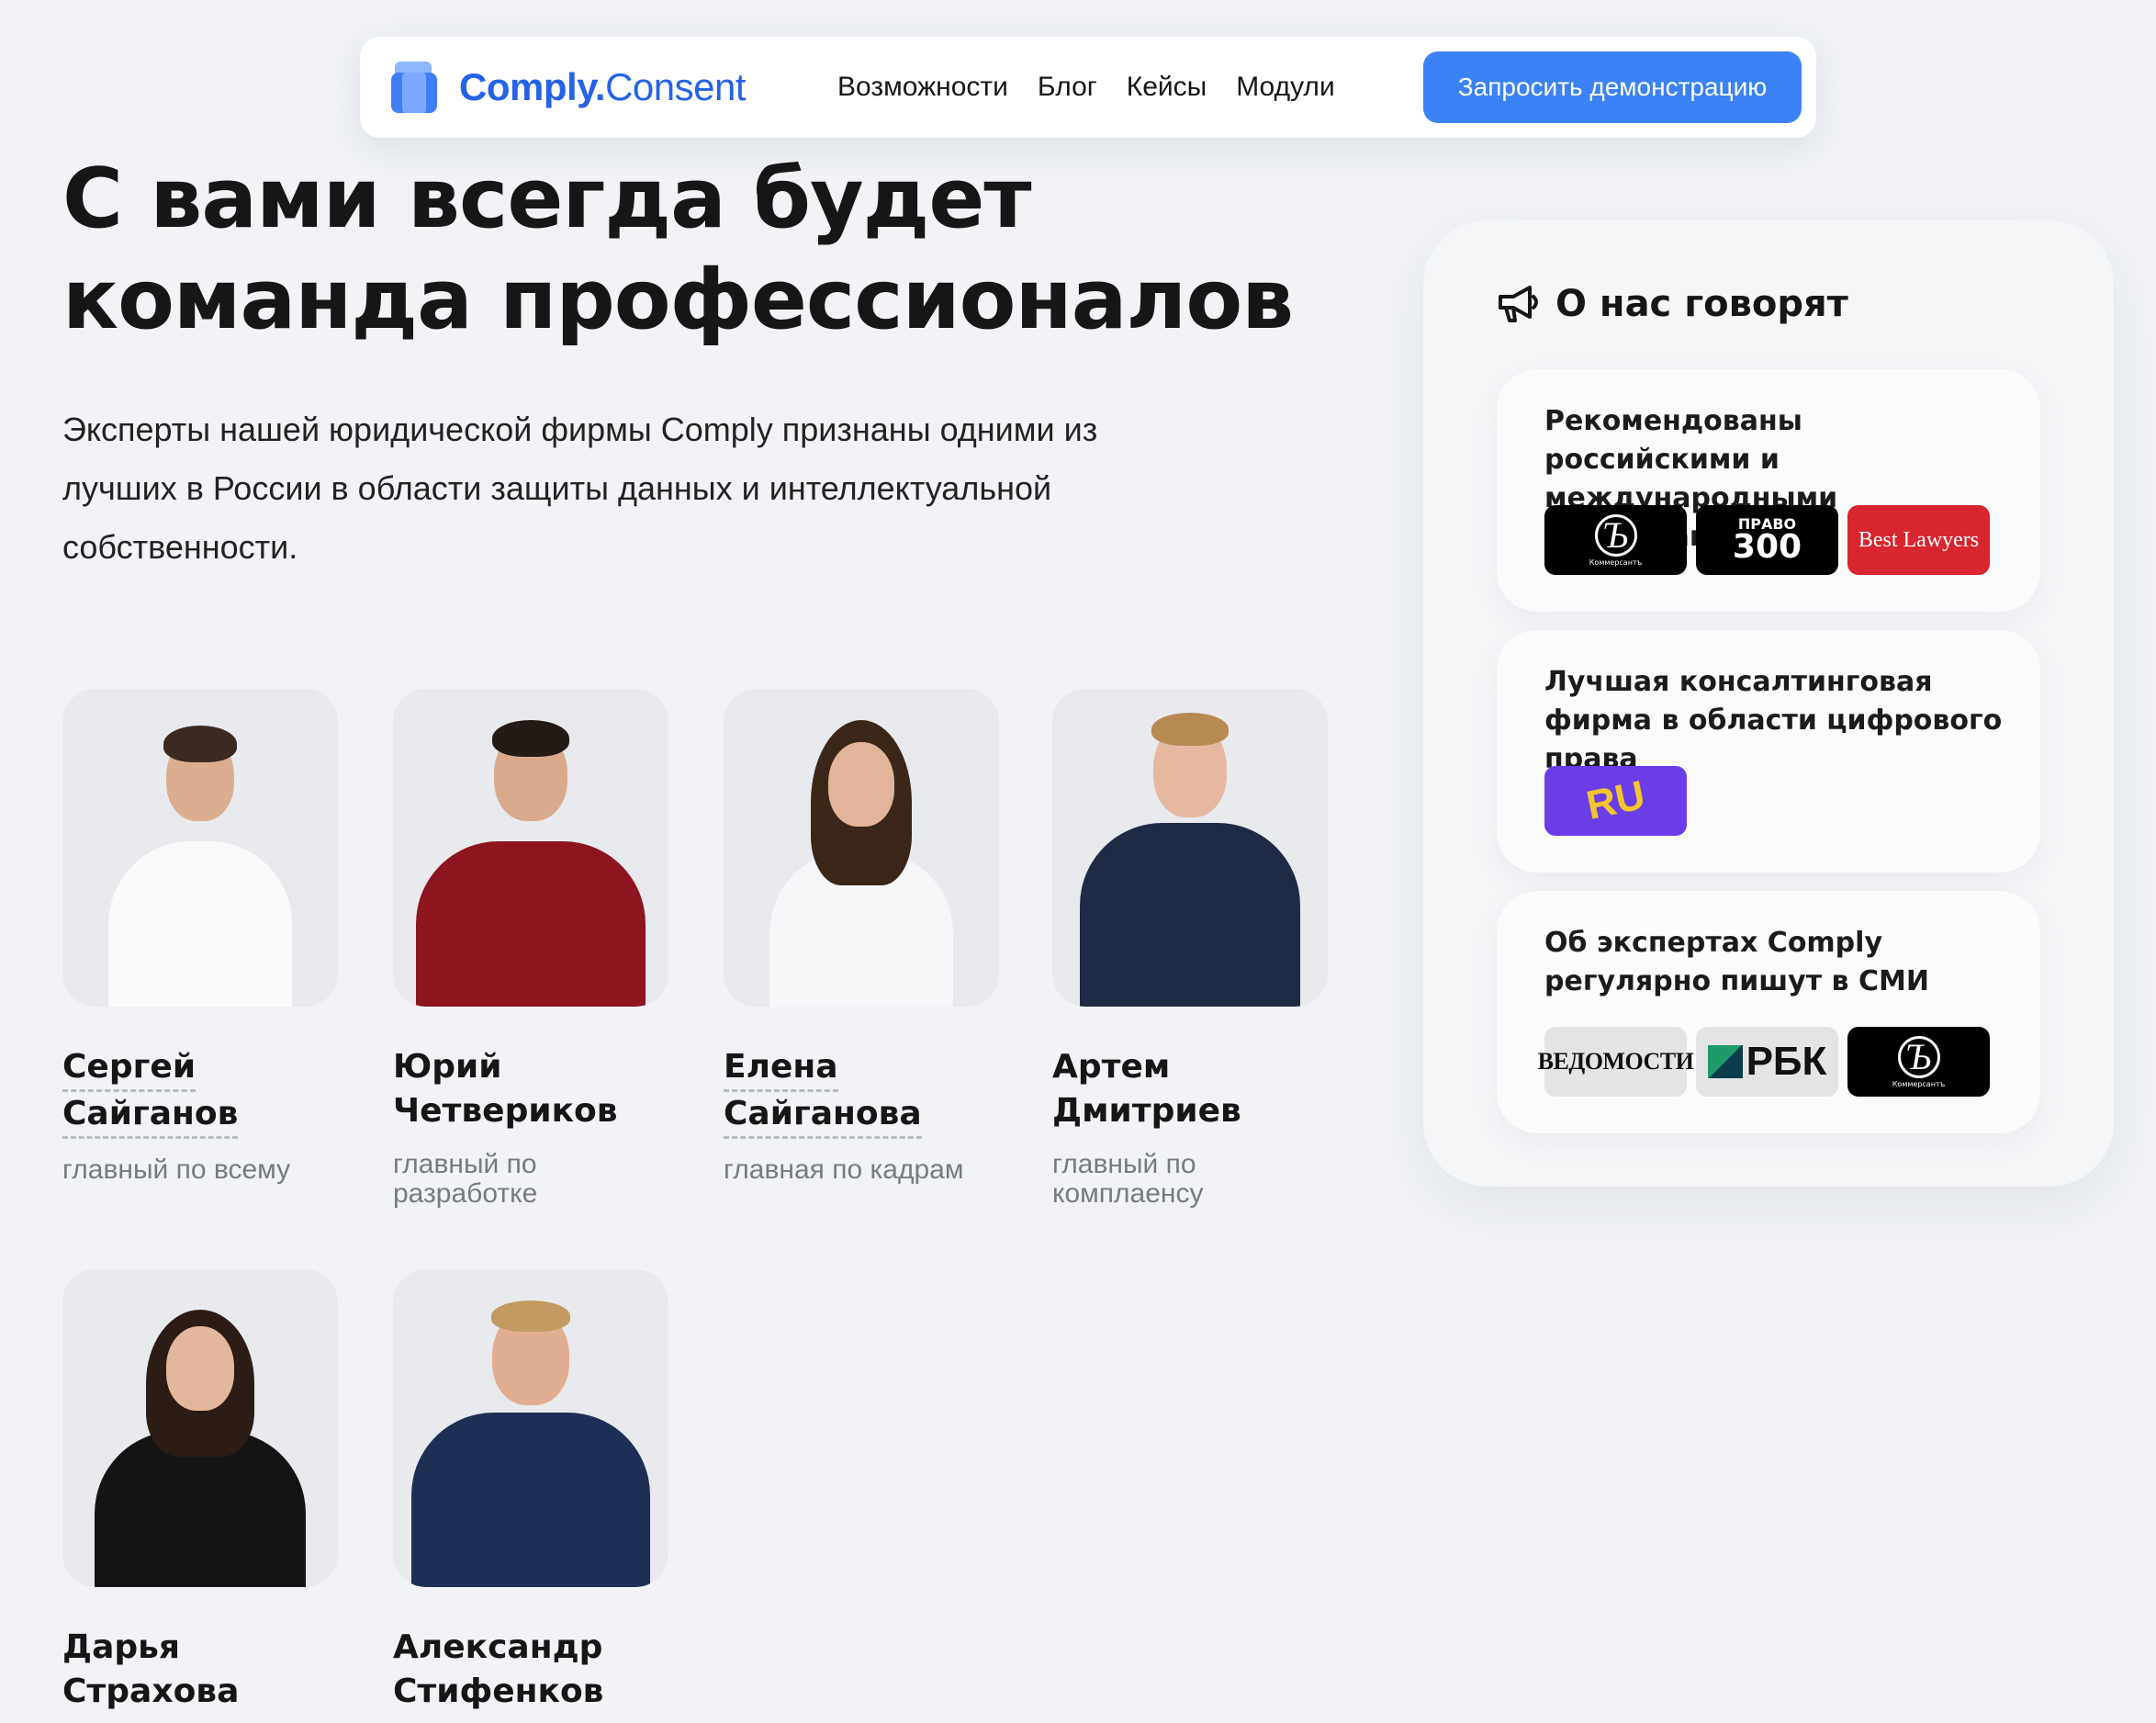  What do you see at coordinates (1128, 1179) in the screenshot?
I see `team-member-role: главный по комплаенсу` at bounding box center [1128, 1179].